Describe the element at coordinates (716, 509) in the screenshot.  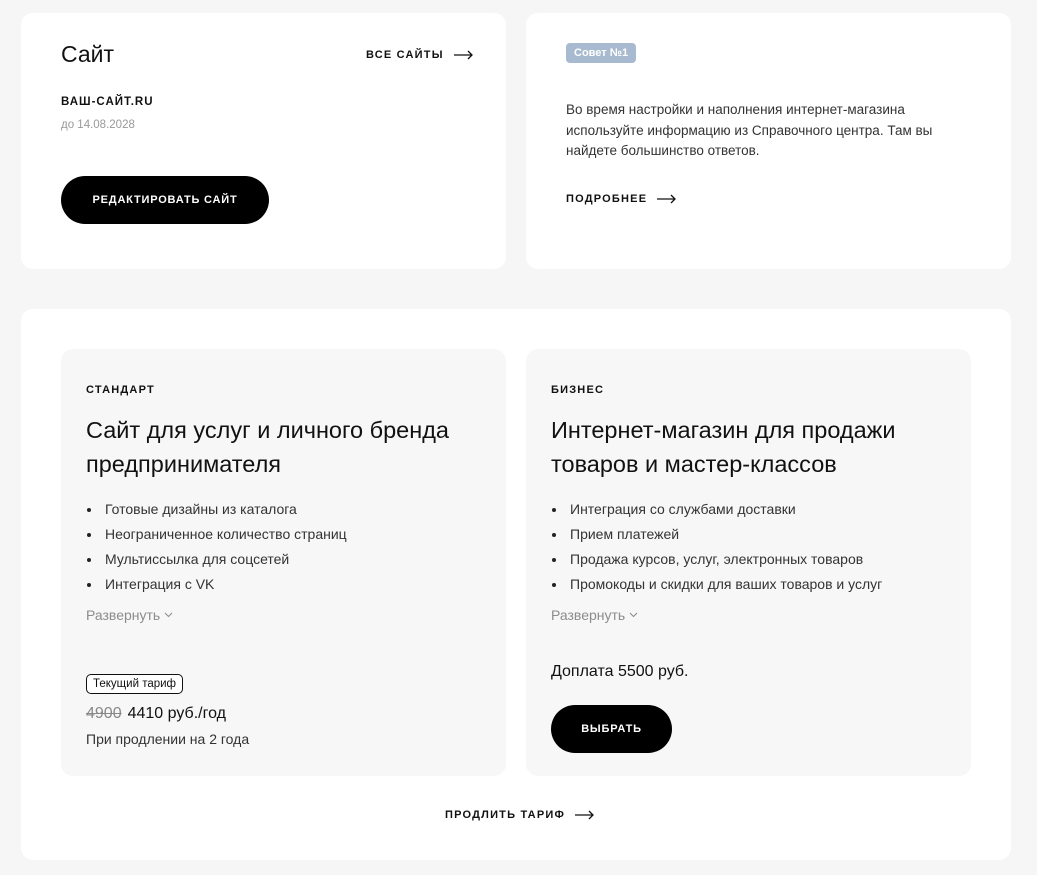
I see `list-item: Интеграция со службами доставки` at that location.